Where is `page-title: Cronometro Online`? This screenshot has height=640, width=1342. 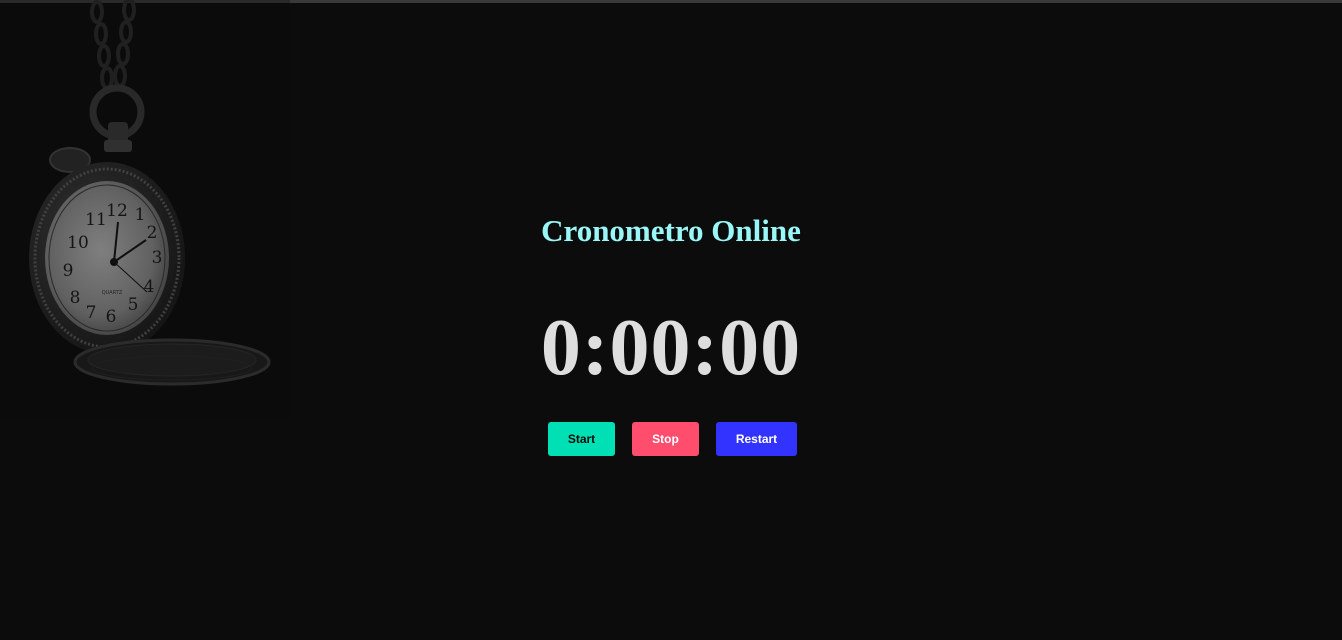
page-title: Cronometro Online is located at coordinates (671, 230).